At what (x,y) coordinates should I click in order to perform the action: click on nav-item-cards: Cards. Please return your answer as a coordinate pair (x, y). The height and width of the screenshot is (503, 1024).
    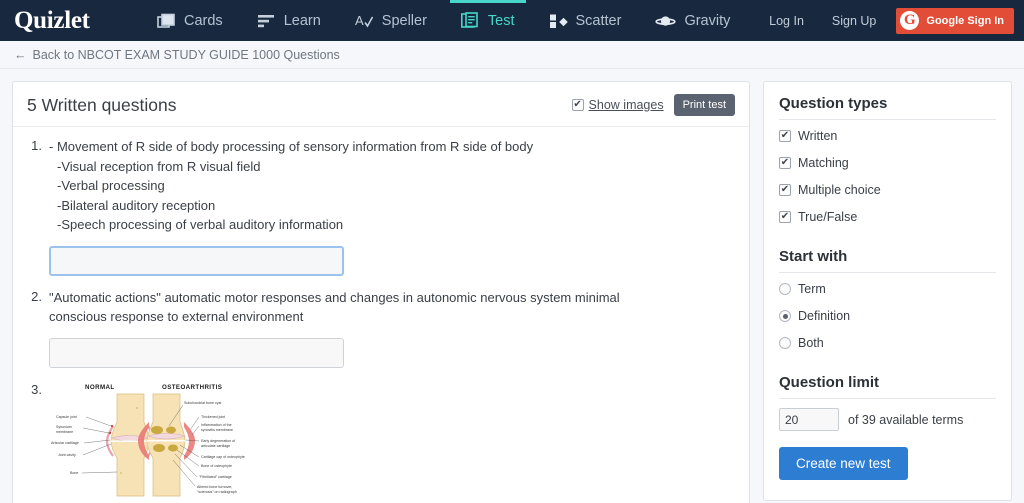
    Looking at the image, I should click on (190, 20).